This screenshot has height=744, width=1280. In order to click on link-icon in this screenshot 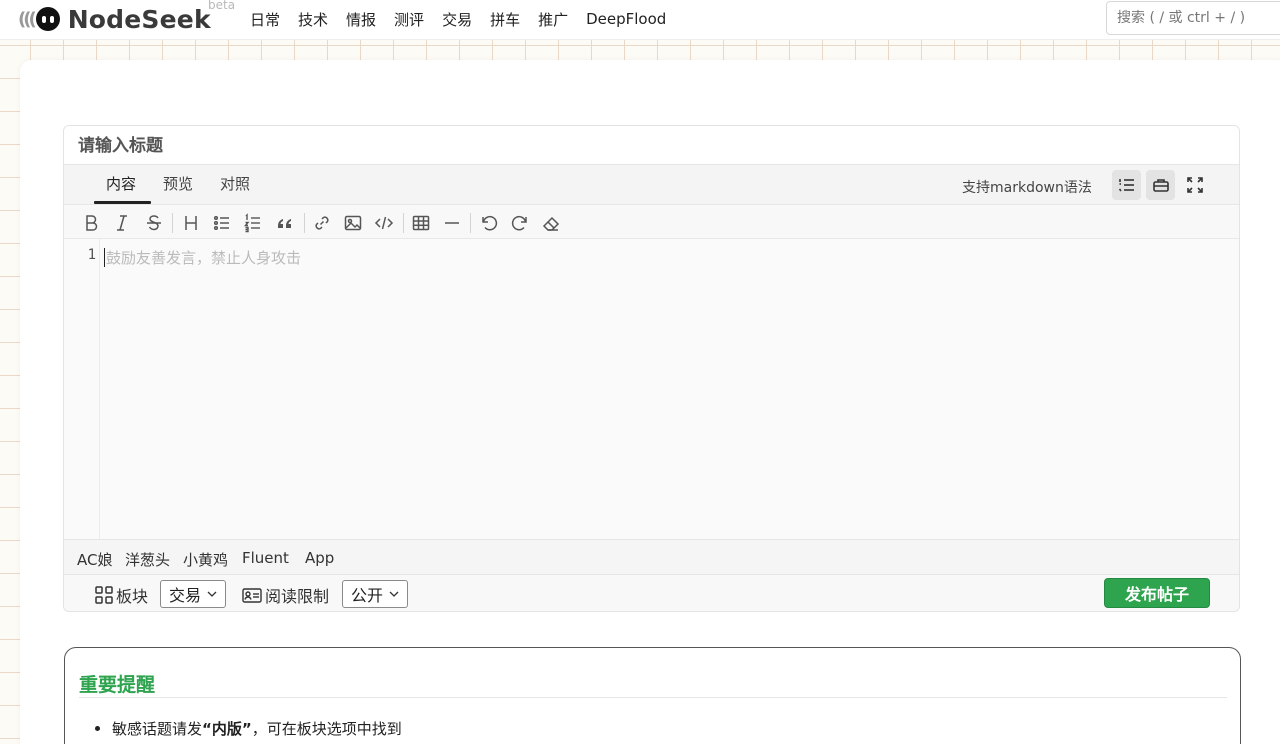, I will do `click(322, 223)`.